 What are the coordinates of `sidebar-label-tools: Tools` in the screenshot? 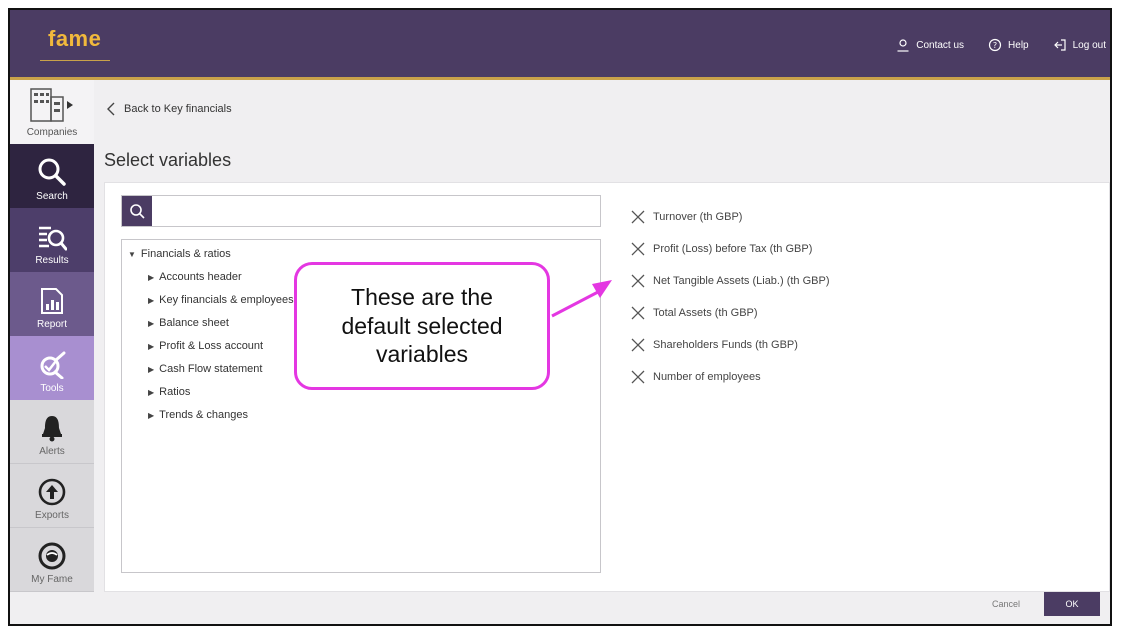 It's located at (52, 388).